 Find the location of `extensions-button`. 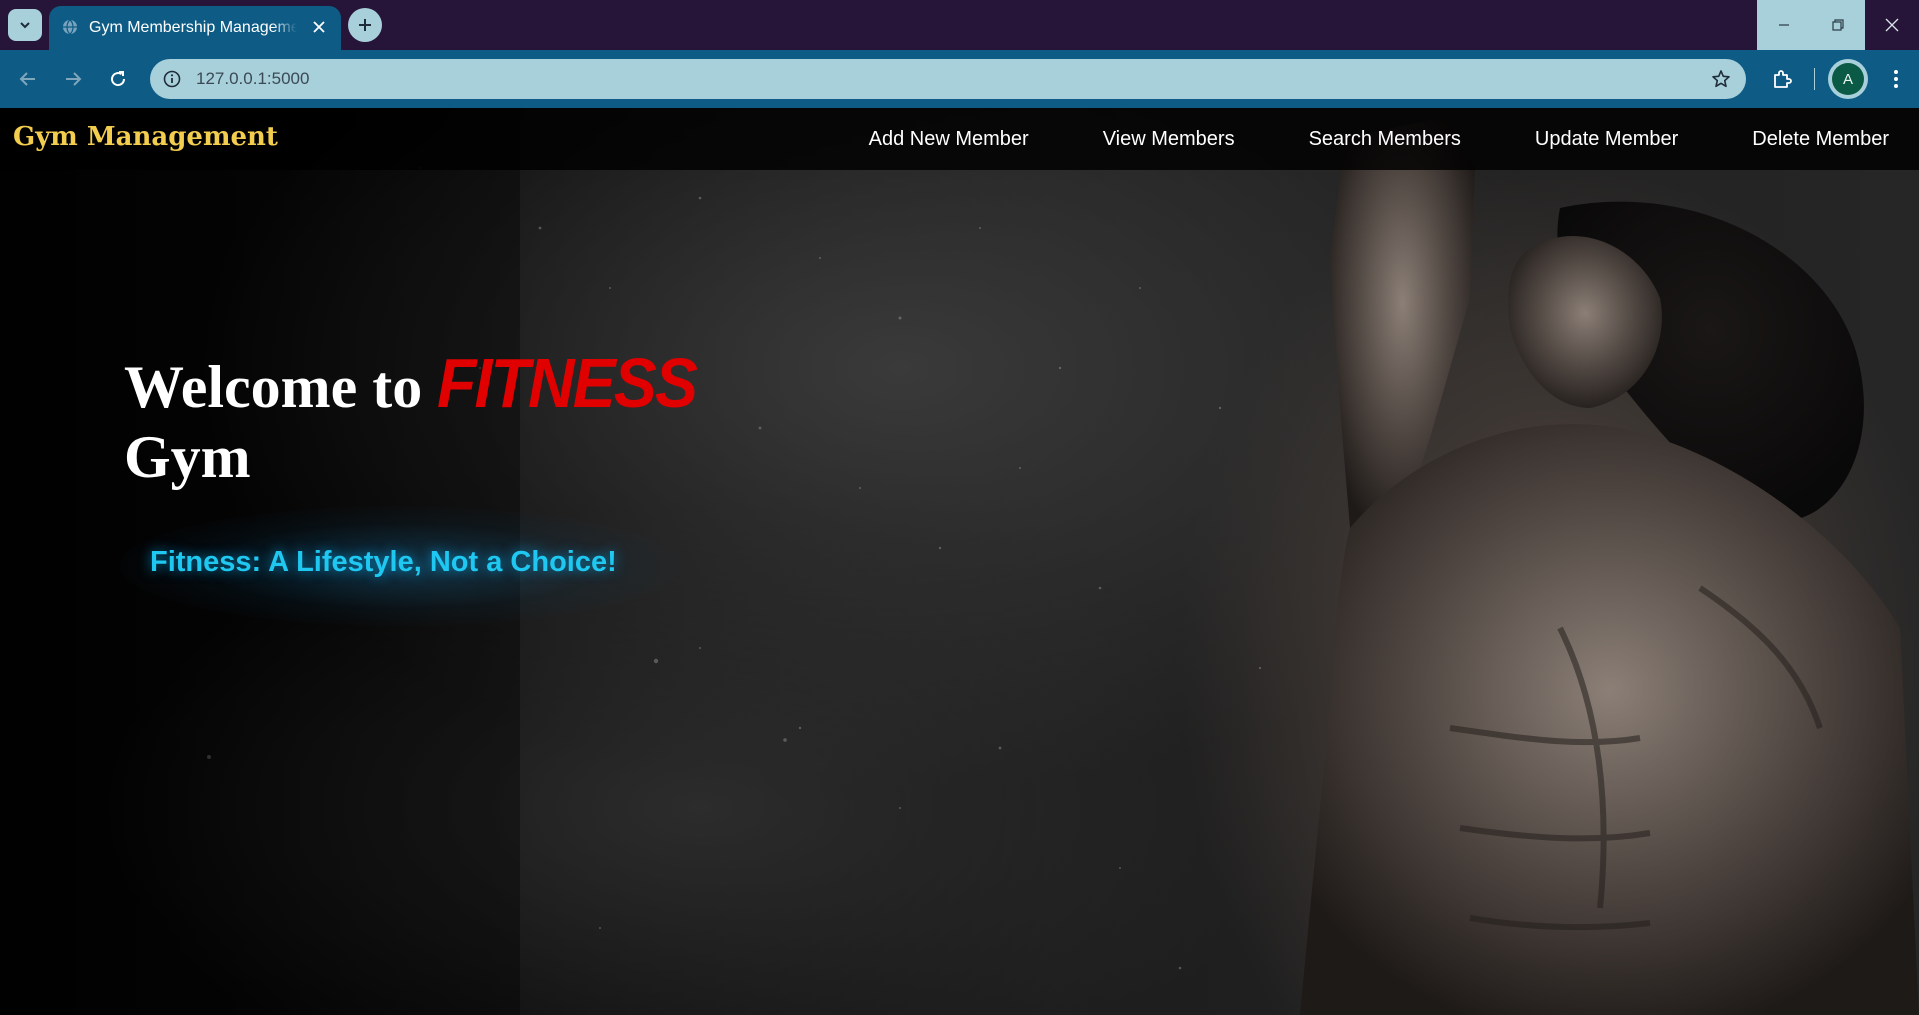

extensions-button is located at coordinates (1782, 79).